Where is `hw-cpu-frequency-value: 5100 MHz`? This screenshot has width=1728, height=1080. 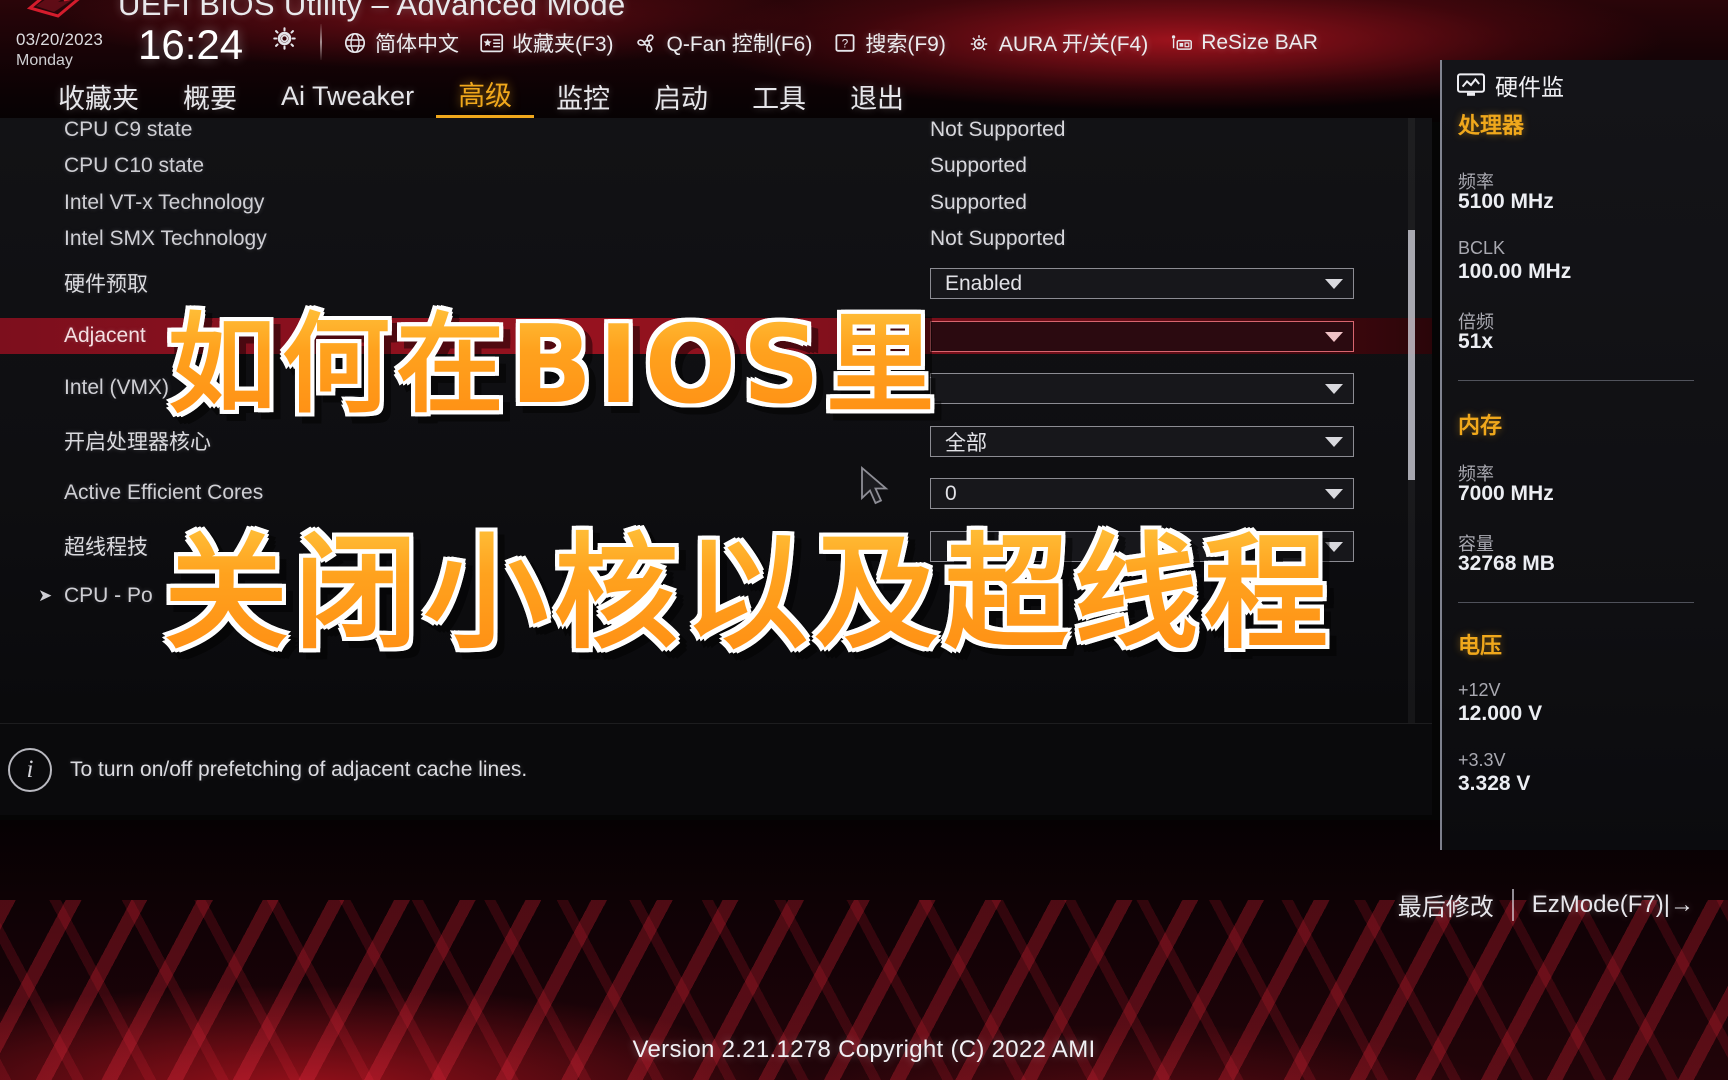 hw-cpu-frequency-value: 5100 MHz is located at coordinates (1506, 201).